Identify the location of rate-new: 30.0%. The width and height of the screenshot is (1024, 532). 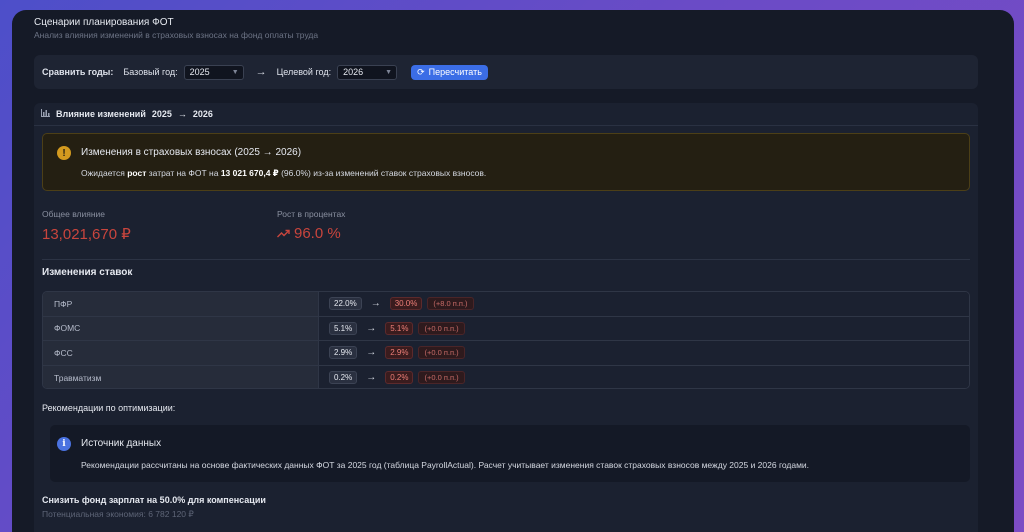
(406, 304).